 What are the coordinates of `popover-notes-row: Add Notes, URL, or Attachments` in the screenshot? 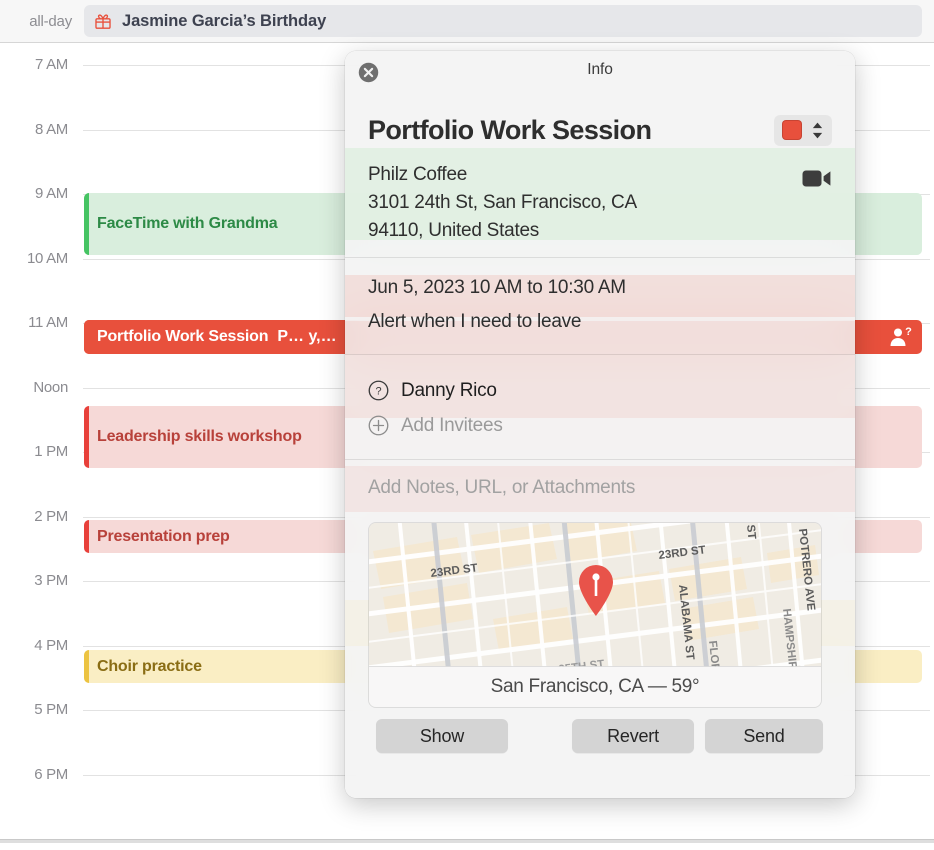 It's located at (600, 491).